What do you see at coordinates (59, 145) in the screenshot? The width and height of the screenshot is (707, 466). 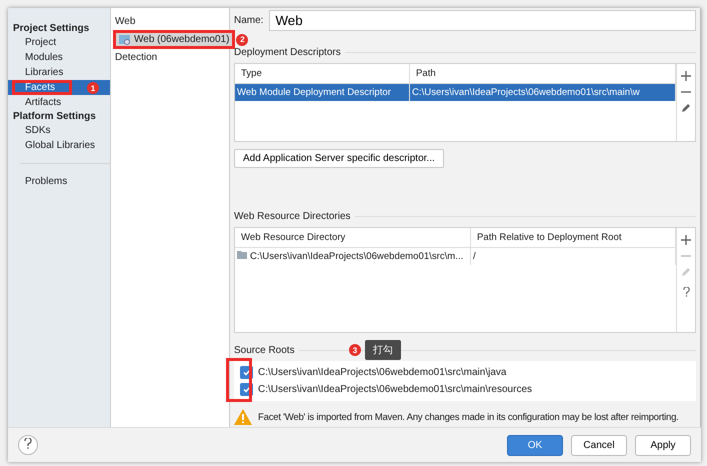 I see `sidebar-item: Global Libraries` at bounding box center [59, 145].